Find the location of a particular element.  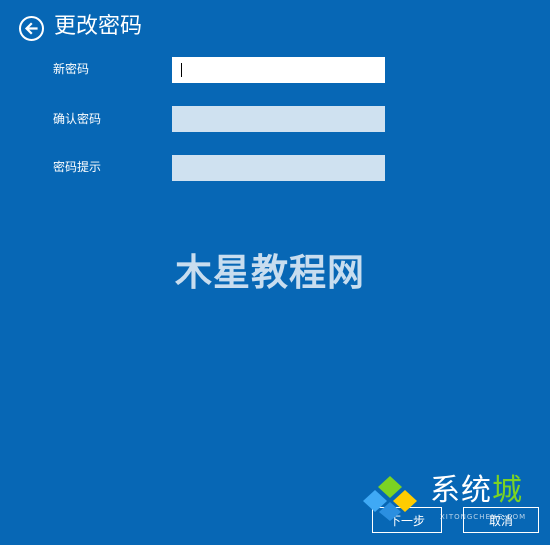

confirm-password-input is located at coordinates (278, 119).